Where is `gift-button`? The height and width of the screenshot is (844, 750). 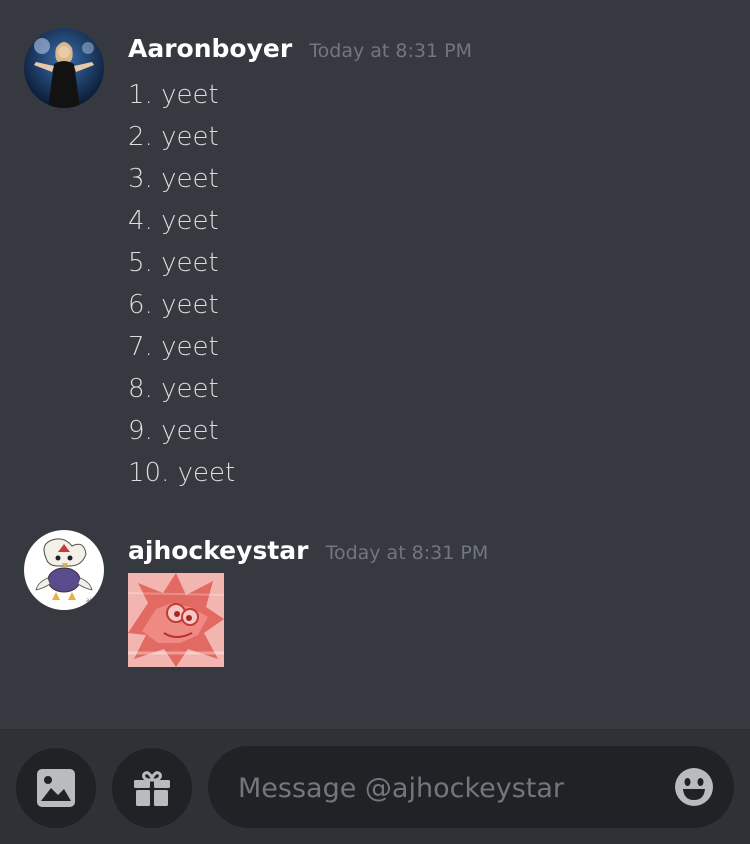 gift-button is located at coordinates (152, 788).